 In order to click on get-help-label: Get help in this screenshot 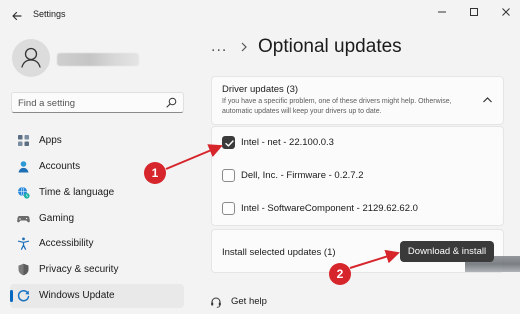, I will do `click(249, 301)`.